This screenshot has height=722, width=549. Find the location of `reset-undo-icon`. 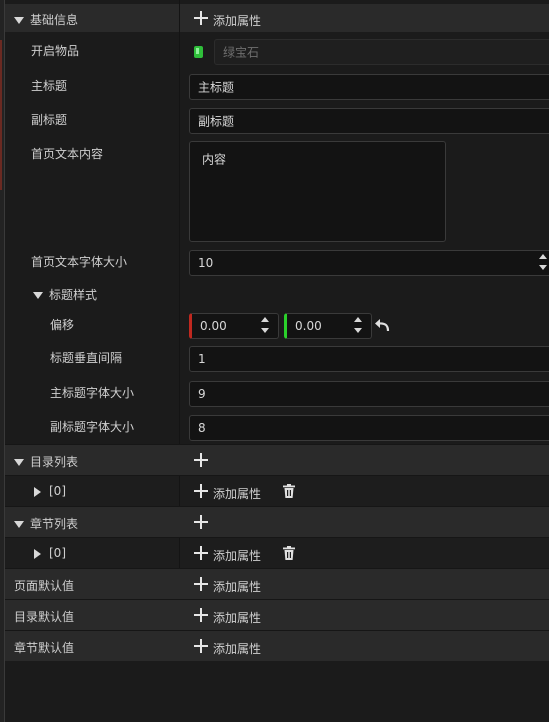

reset-undo-icon is located at coordinates (382, 325).